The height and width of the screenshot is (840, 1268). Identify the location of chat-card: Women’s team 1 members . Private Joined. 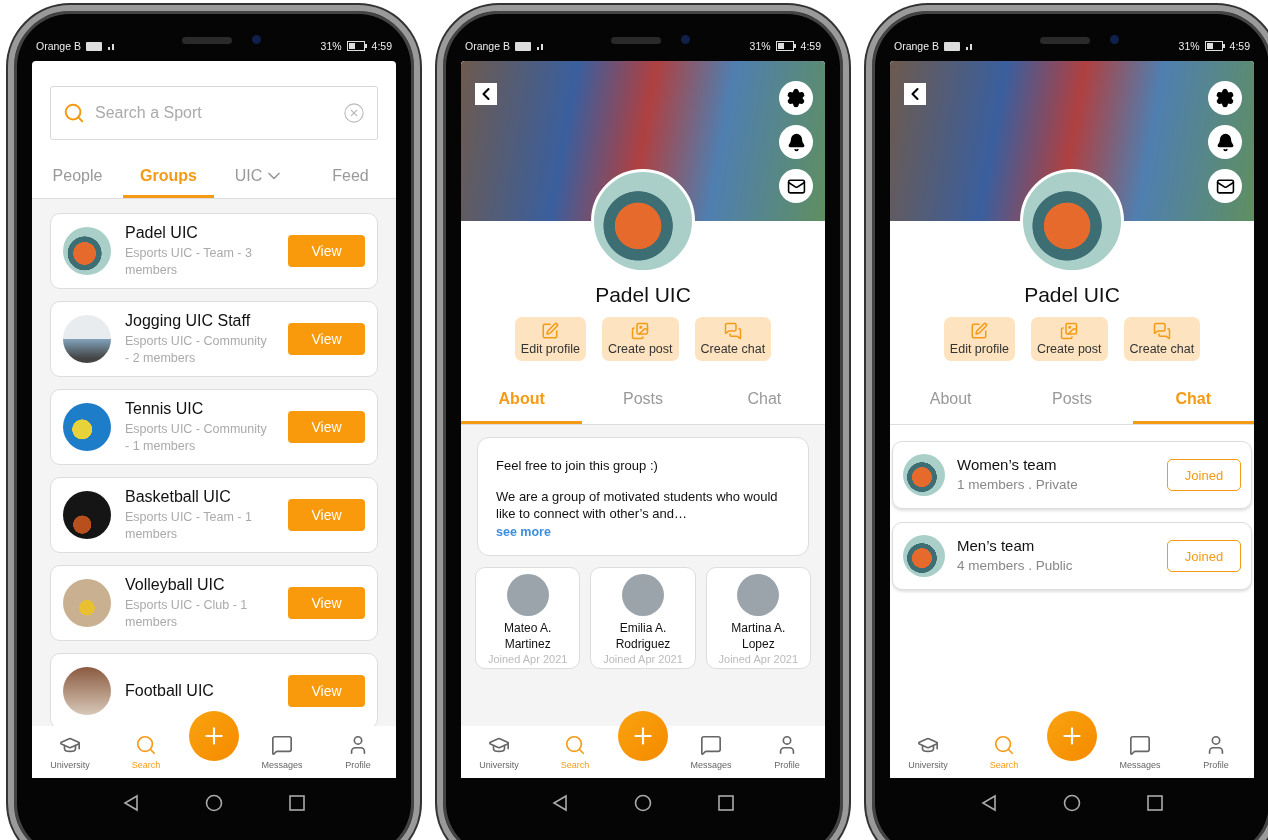
(1072, 475).